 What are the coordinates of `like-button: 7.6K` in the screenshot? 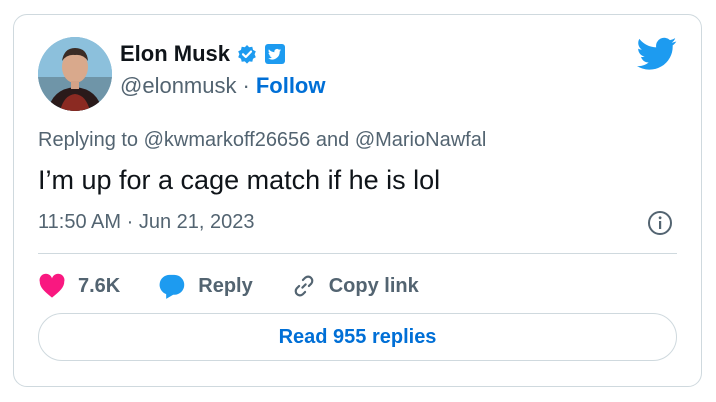 It's located at (79, 286).